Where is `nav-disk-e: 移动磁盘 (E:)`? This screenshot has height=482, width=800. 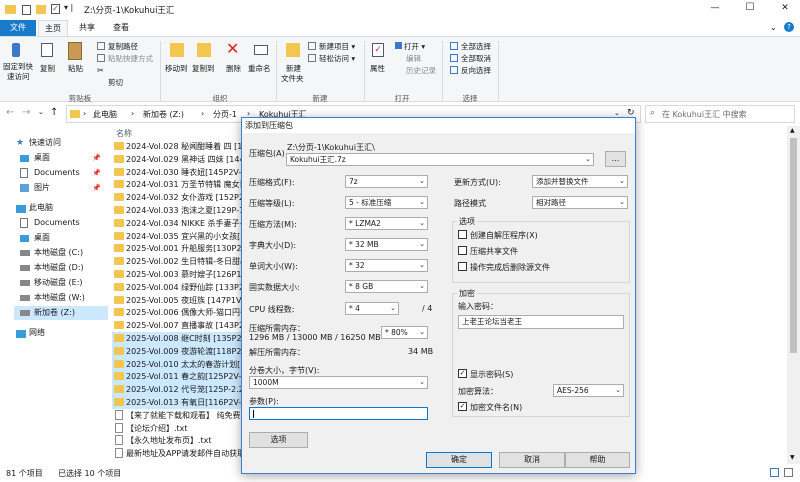
nav-disk-e: 移动磁盘 (E:) is located at coordinates (58, 283).